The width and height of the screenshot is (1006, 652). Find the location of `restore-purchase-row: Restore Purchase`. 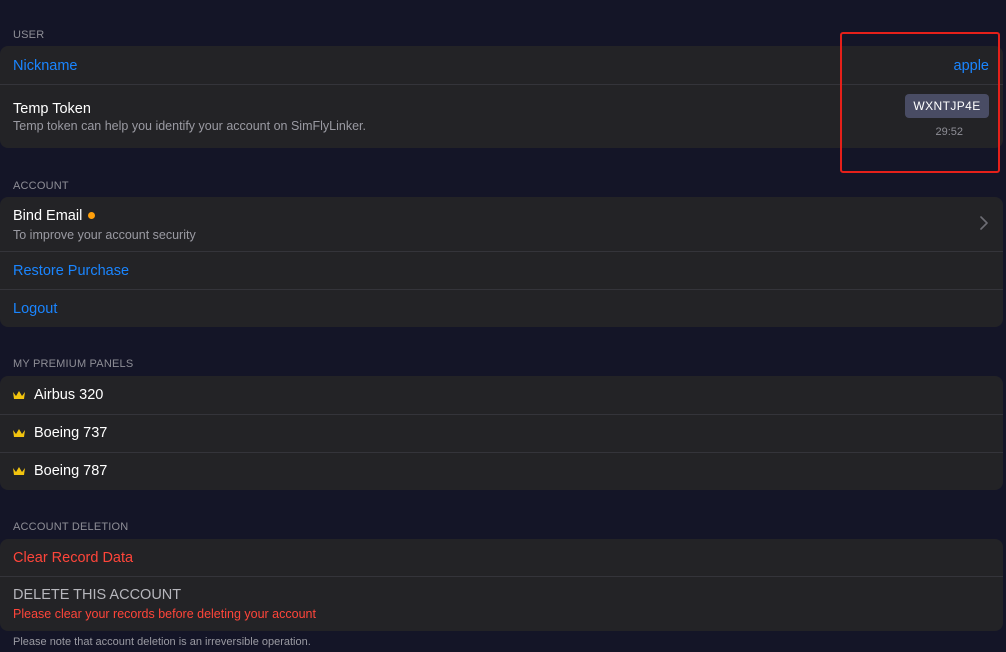

restore-purchase-row: Restore Purchase is located at coordinates (501, 270).